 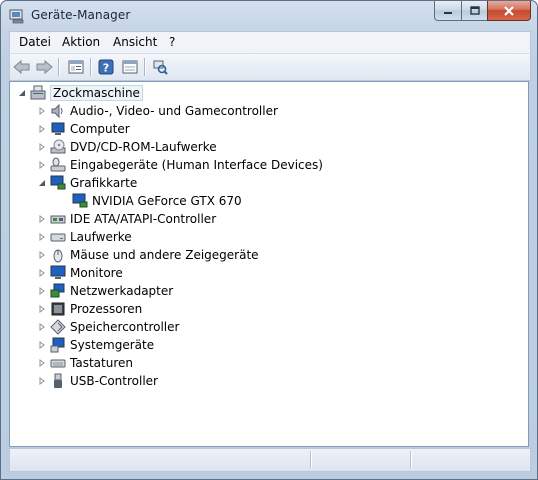 What do you see at coordinates (58, 256) in the screenshot?
I see `mouse-icon` at bounding box center [58, 256].